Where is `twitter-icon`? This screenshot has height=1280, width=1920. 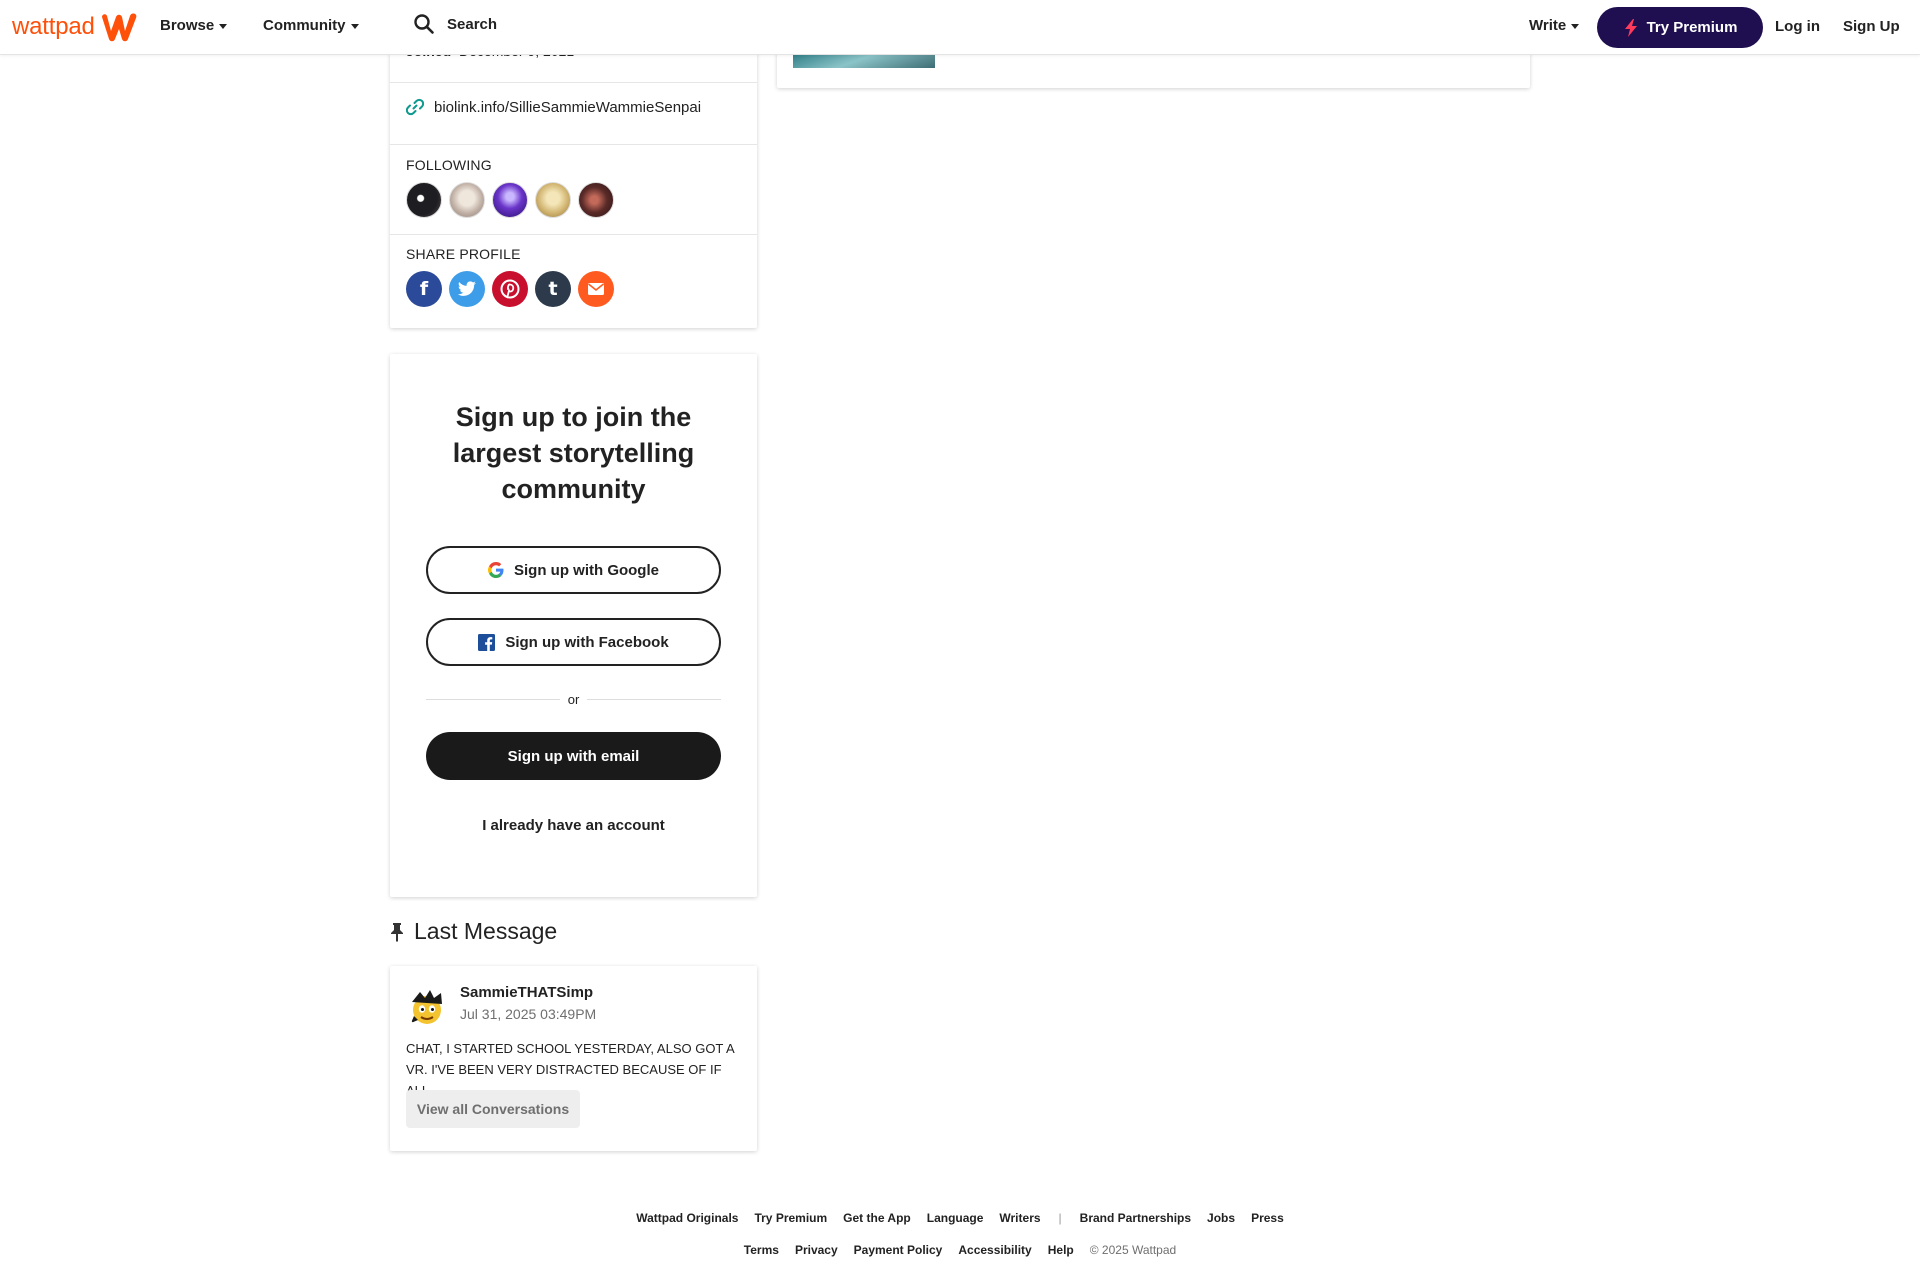 twitter-icon is located at coordinates (467, 289).